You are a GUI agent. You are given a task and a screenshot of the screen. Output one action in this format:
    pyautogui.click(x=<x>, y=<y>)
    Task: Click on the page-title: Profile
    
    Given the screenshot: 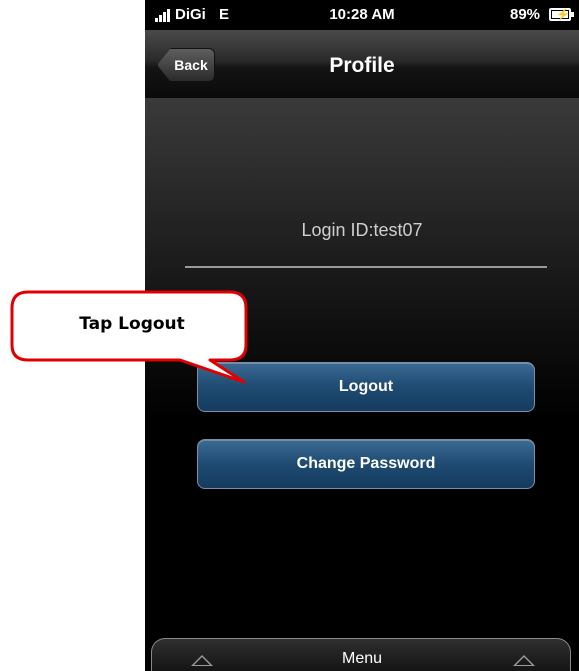 What is the action you would take?
    pyautogui.click(x=362, y=65)
    